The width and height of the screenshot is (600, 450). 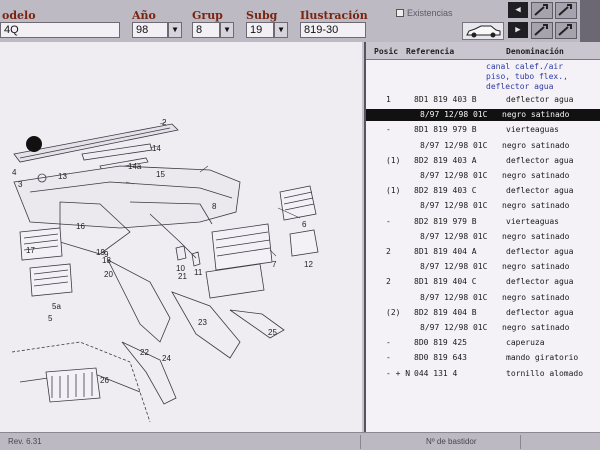 What do you see at coordinates (445, 99) in the screenshot?
I see `part-reference: 8D1 819 403 B` at bounding box center [445, 99].